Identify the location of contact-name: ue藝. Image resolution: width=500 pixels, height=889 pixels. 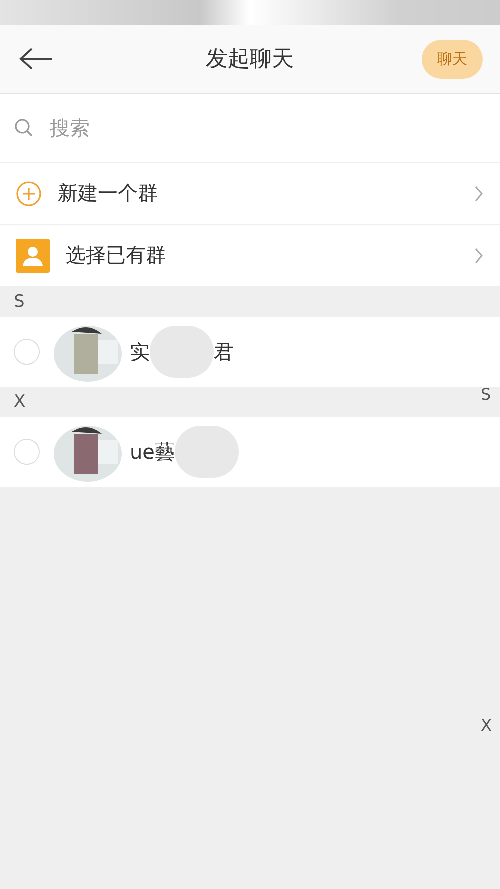
(152, 452).